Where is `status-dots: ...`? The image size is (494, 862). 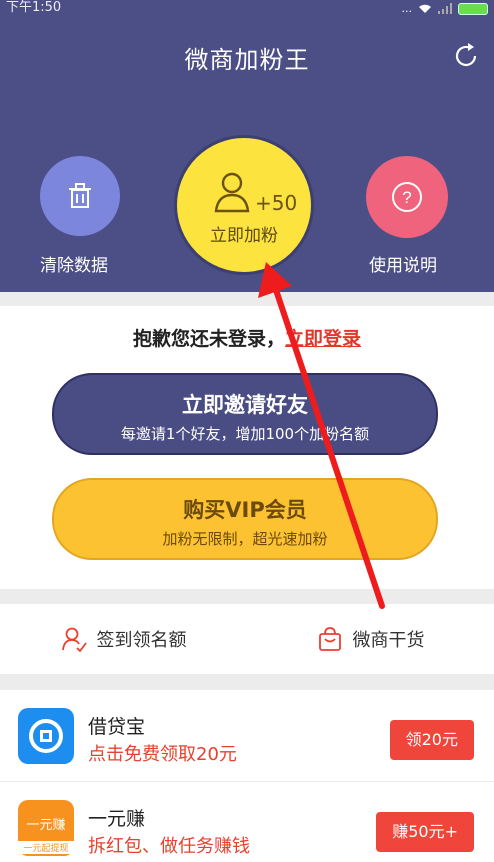 status-dots: ... is located at coordinates (407, 8).